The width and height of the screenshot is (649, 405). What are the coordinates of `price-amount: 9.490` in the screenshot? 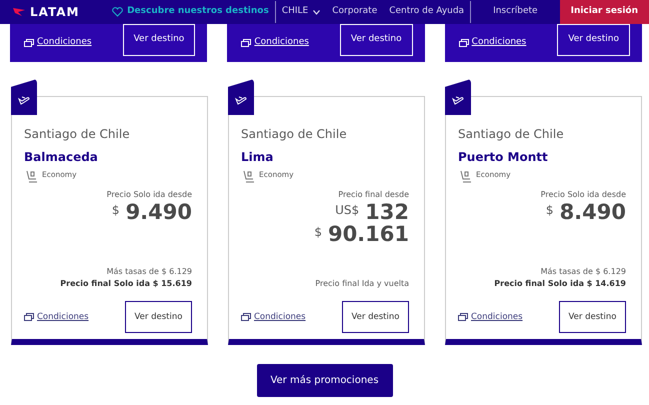 It's located at (159, 212).